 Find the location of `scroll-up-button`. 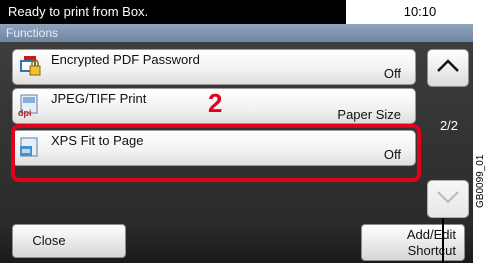

scroll-up-button is located at coordinates (448, 68).